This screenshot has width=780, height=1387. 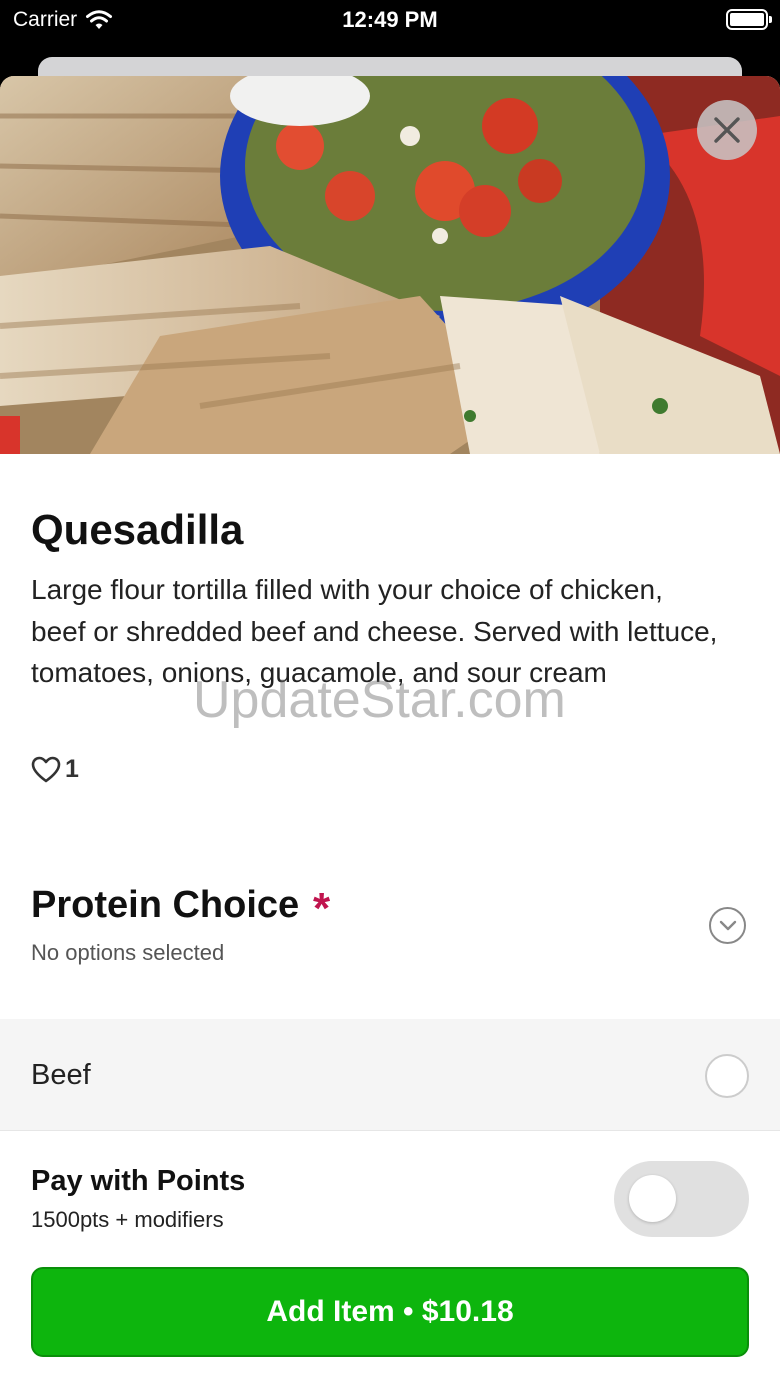 I want to click on toggle-knob, so click(x=652, y=1198).